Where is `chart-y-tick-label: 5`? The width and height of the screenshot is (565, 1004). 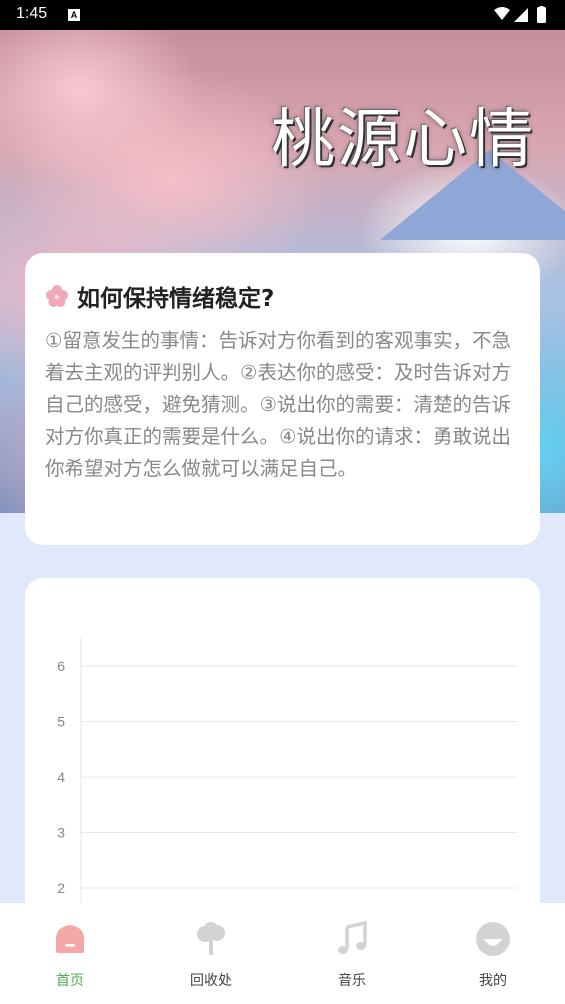
chart-y-tick-label: 5 is located at coordinates (61, 722).